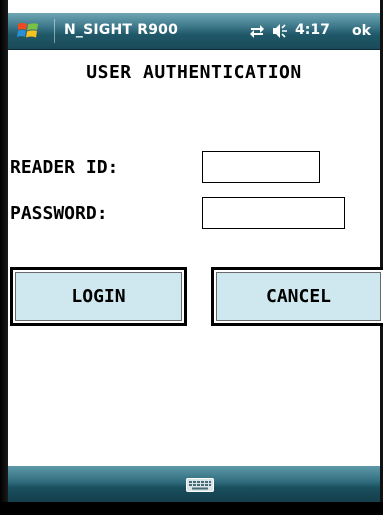 The image size is (383, 515). Describe the element at coordinates (59, 213) in the screenshot. I see `password-label: PASSWORD:` at that location.